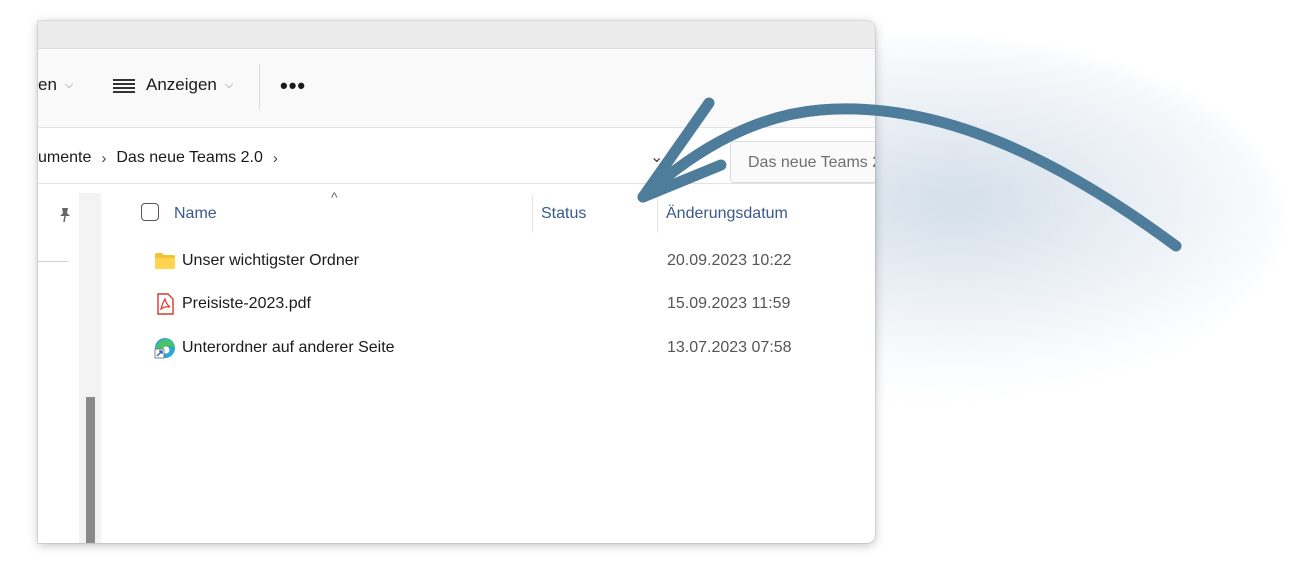 The width and height of the screenshot is (1300, 564). I want to click on column-header-modified: Änderungsdatum, so click(727, 214).